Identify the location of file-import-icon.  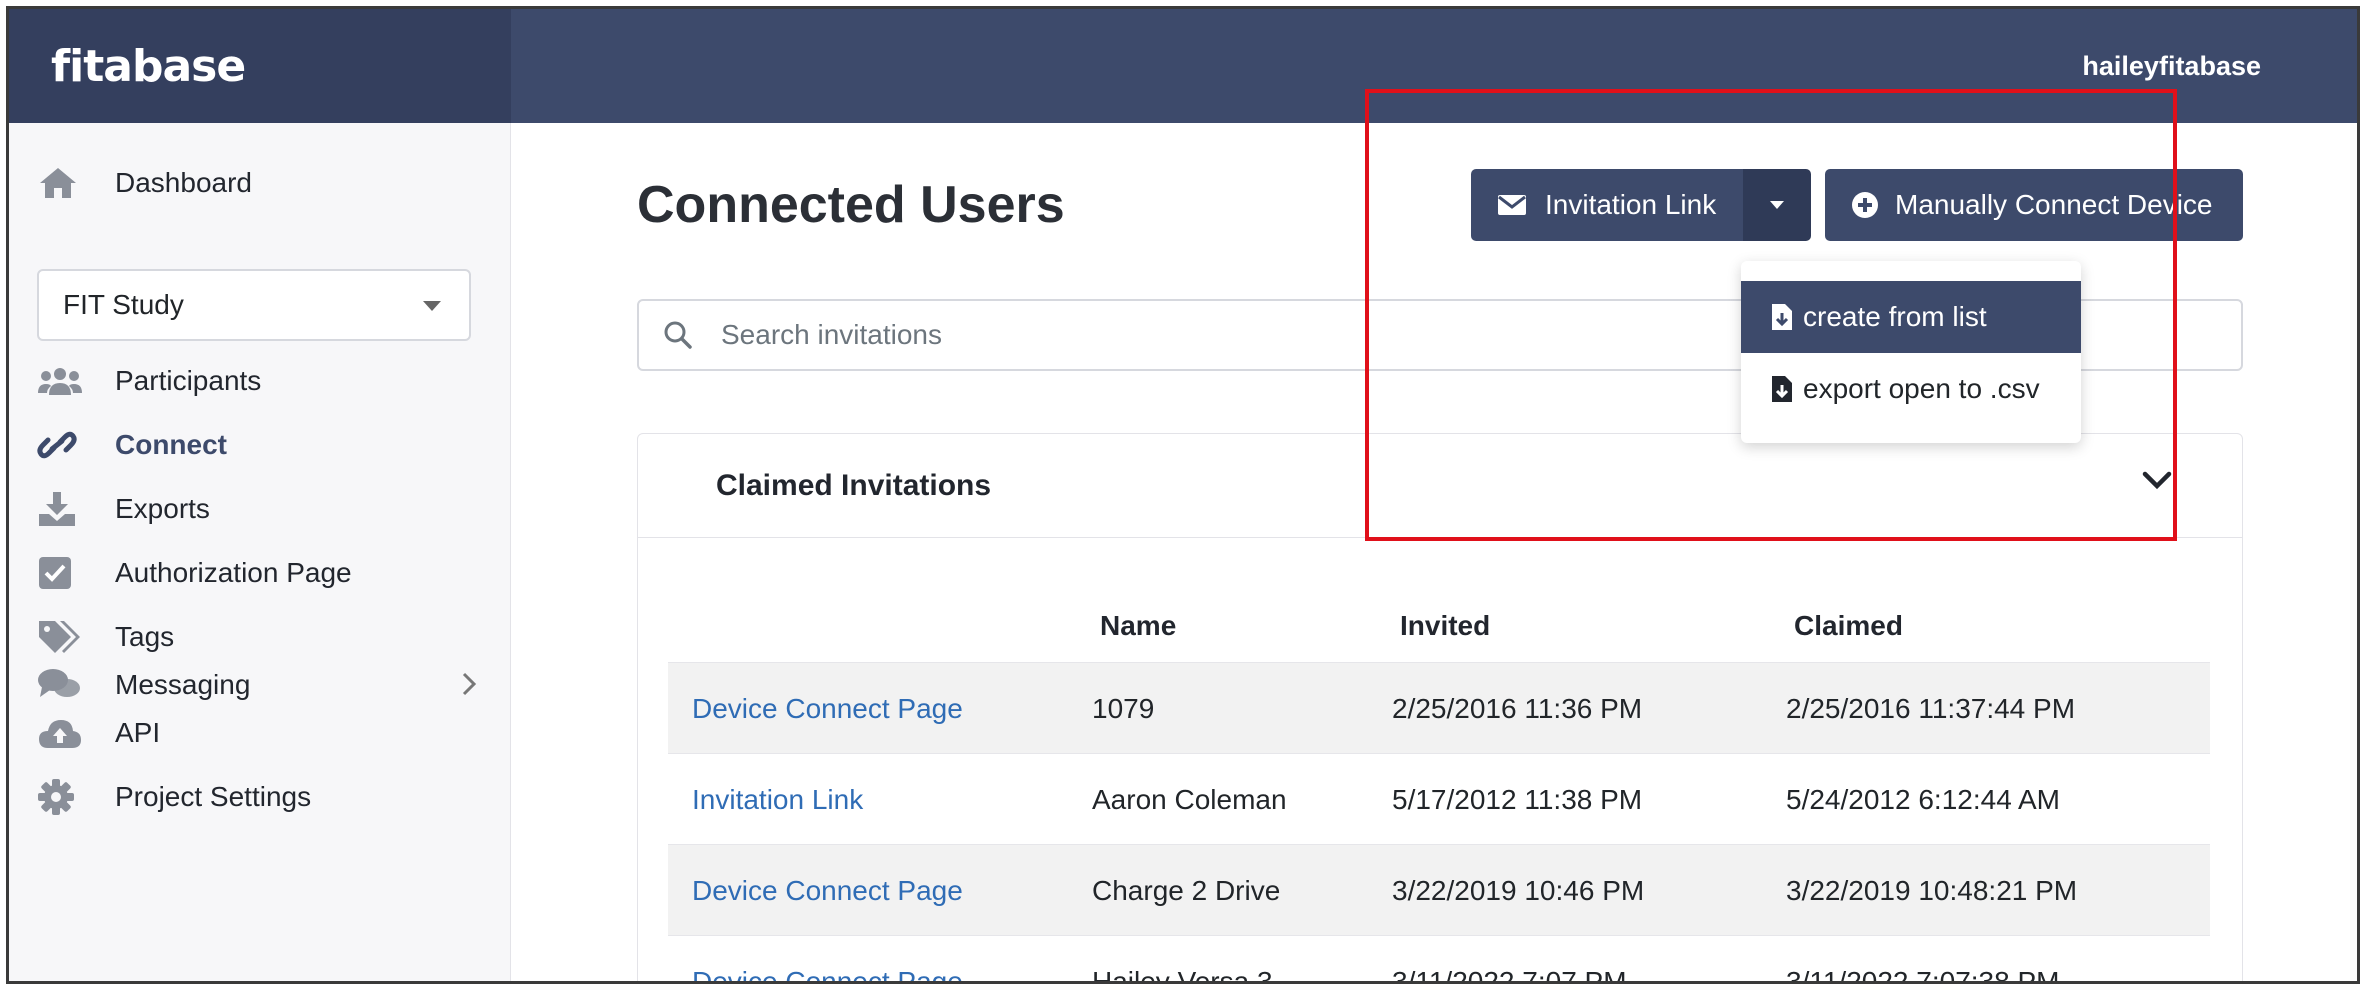
(1782, 317).